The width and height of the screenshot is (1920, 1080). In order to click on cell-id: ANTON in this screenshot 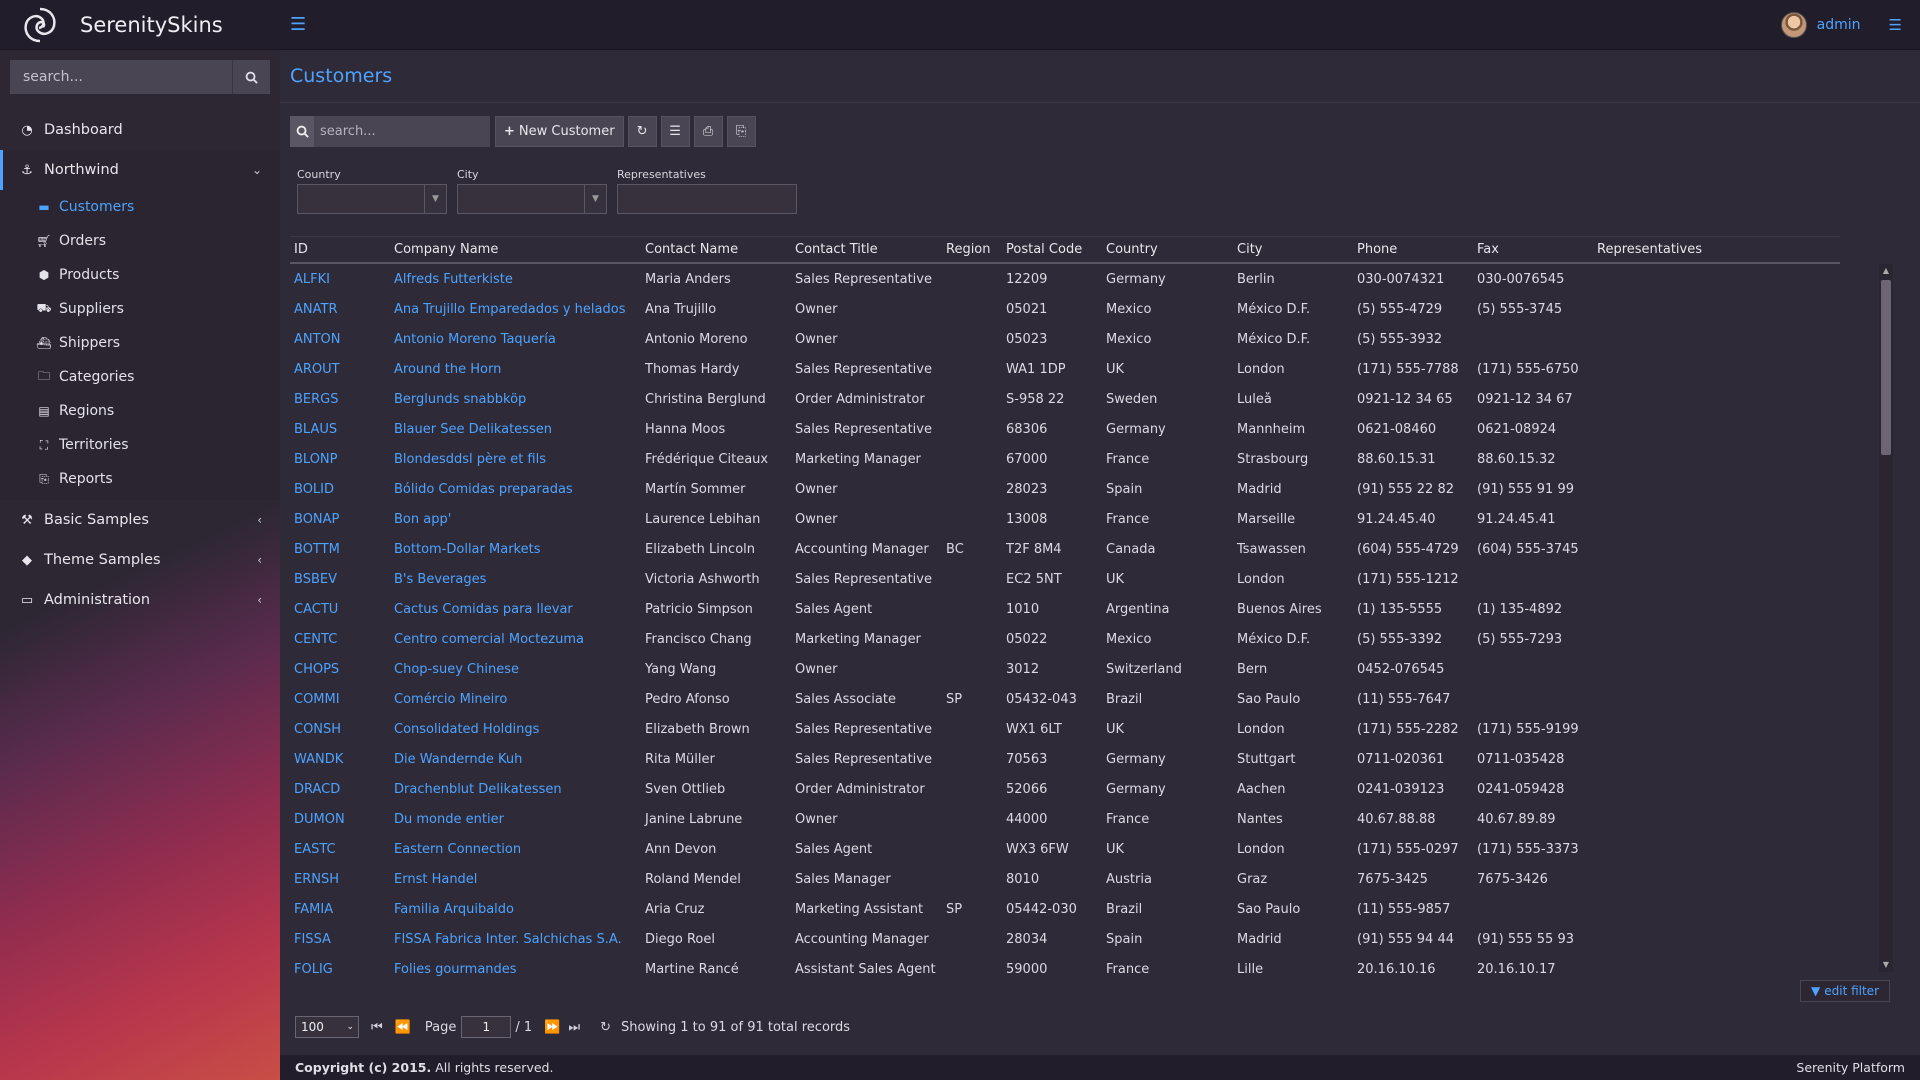, I will do `click(340, 339)`.